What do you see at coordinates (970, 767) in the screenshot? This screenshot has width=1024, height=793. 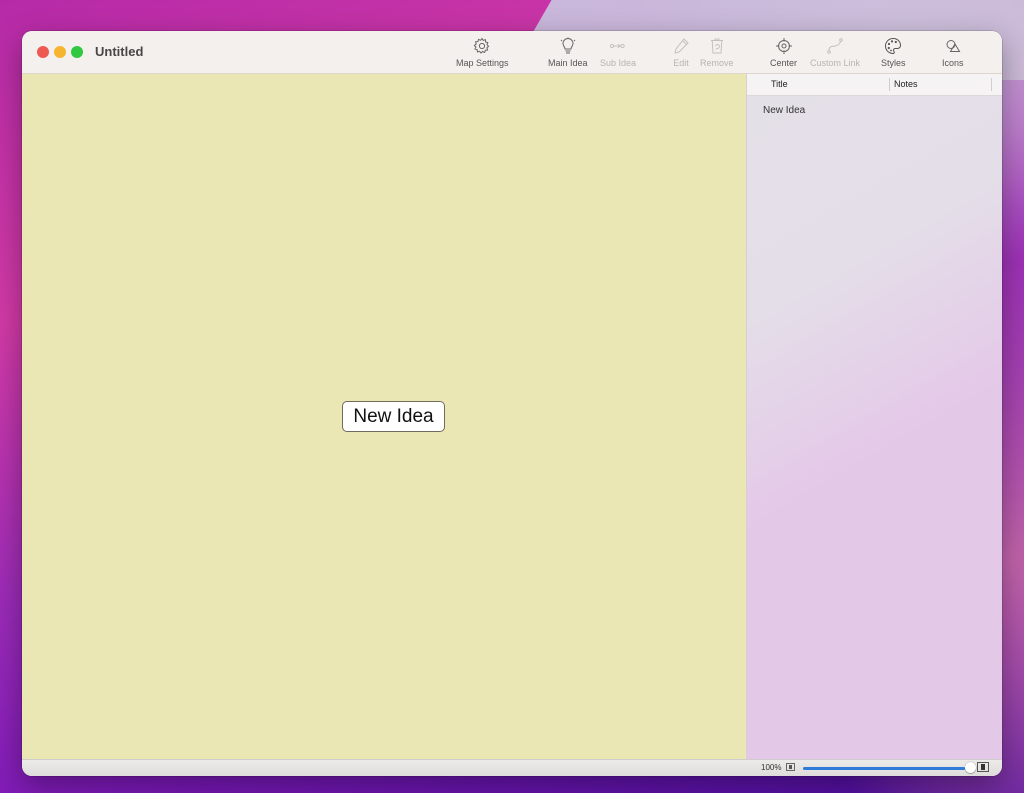 I see `zoom-slider-thumb` at bounding box center [970, 767].